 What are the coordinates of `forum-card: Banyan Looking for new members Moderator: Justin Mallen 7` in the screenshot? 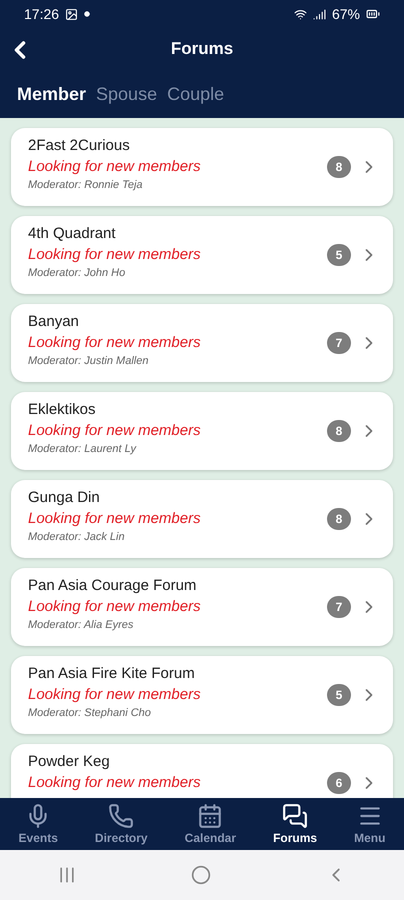 It's located at (202, 343).